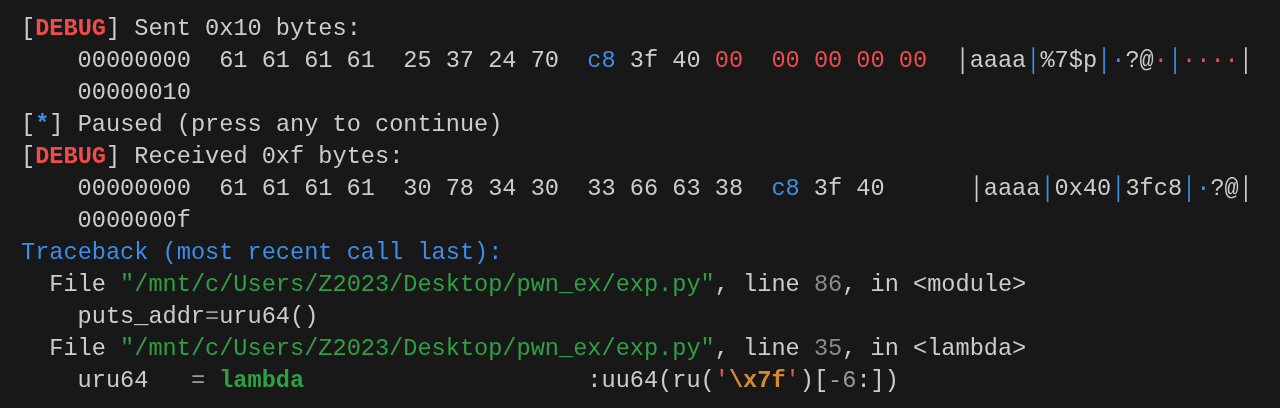 Image resolution: width=1280 pixels, height=408 pixels. What do you see at coordinates (814, 380) in the screenshot?
I see `terminal-text: )[` at bounding box center [814, 380].